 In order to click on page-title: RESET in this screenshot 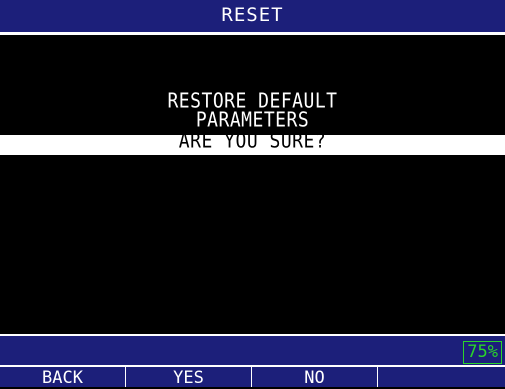, I will do `click(252, 15)`.